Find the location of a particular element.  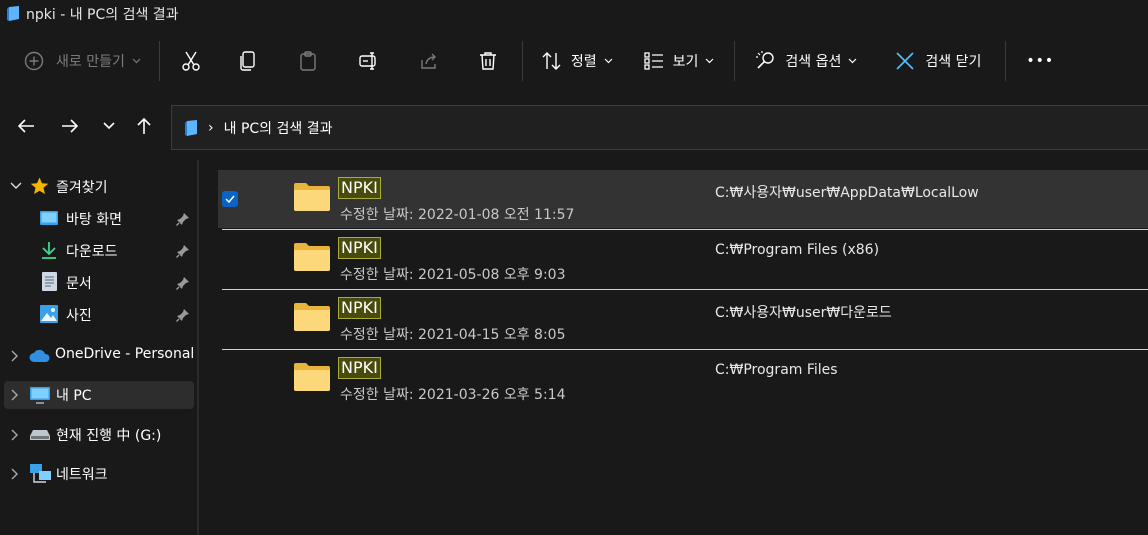

close-search-button: 검색 닫기 is located at coordinates (938, 61).